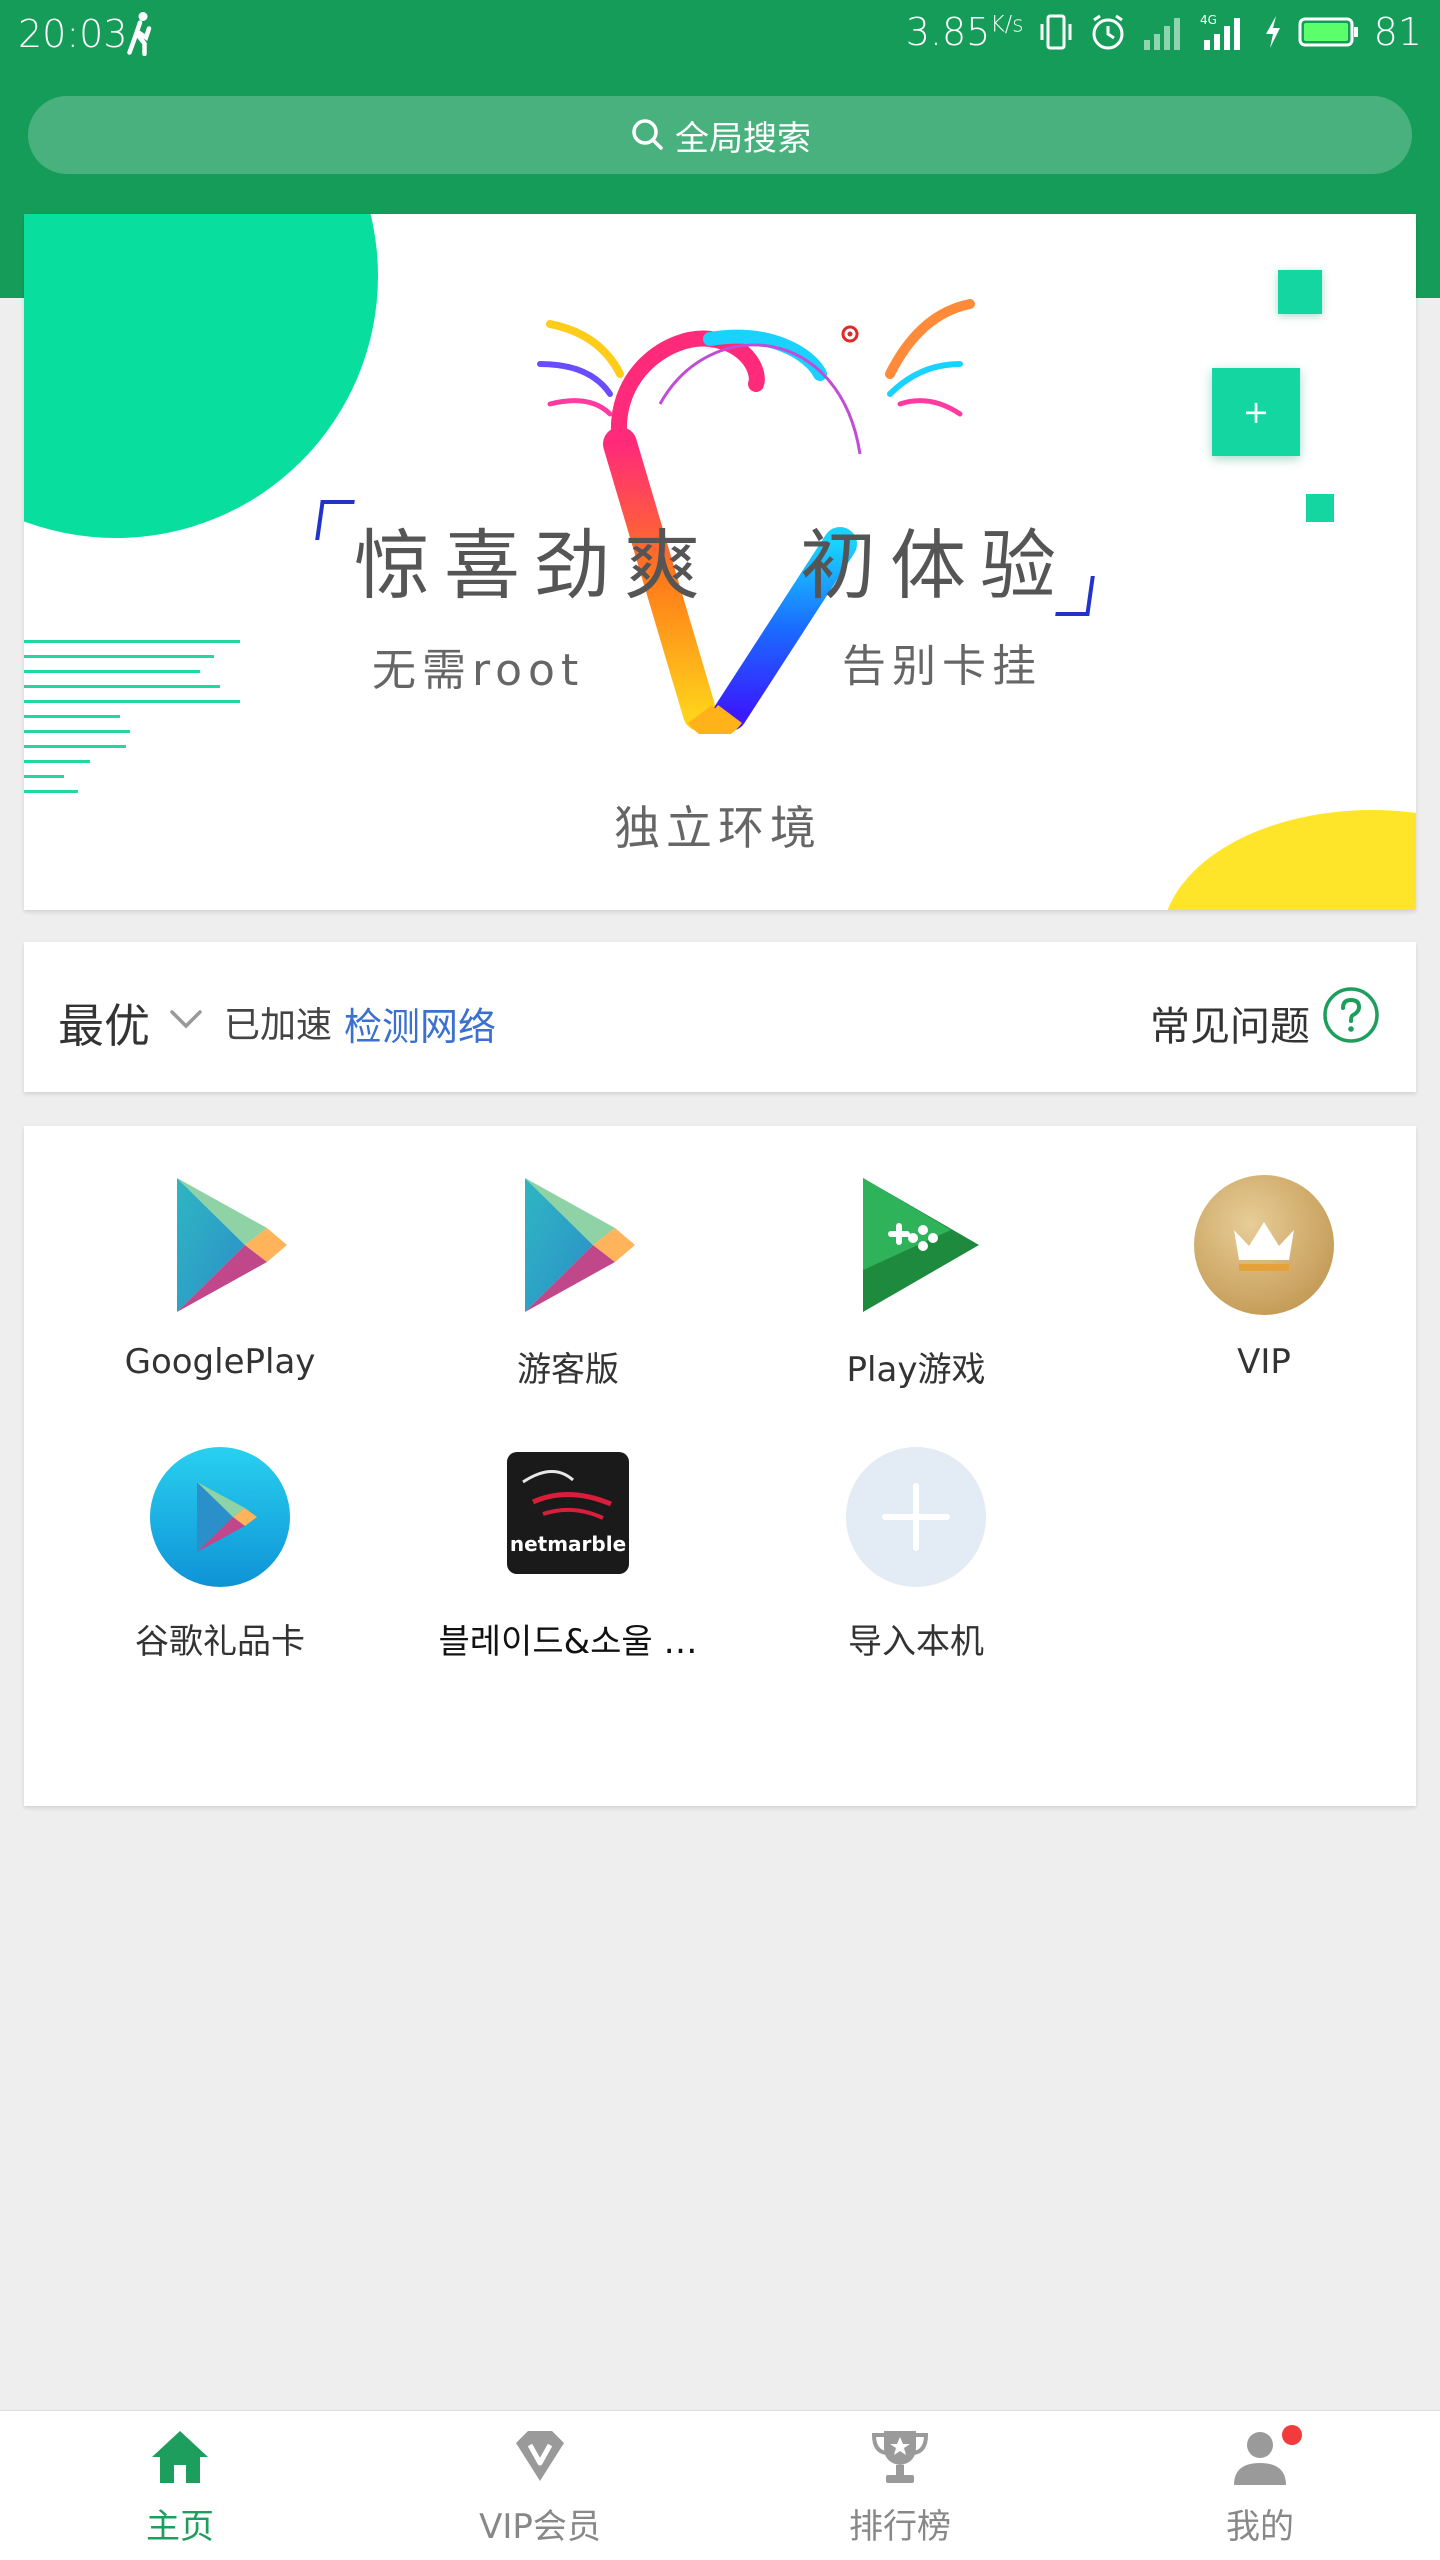  I want to click on banner-yellow-shape, so click(1289, 860).